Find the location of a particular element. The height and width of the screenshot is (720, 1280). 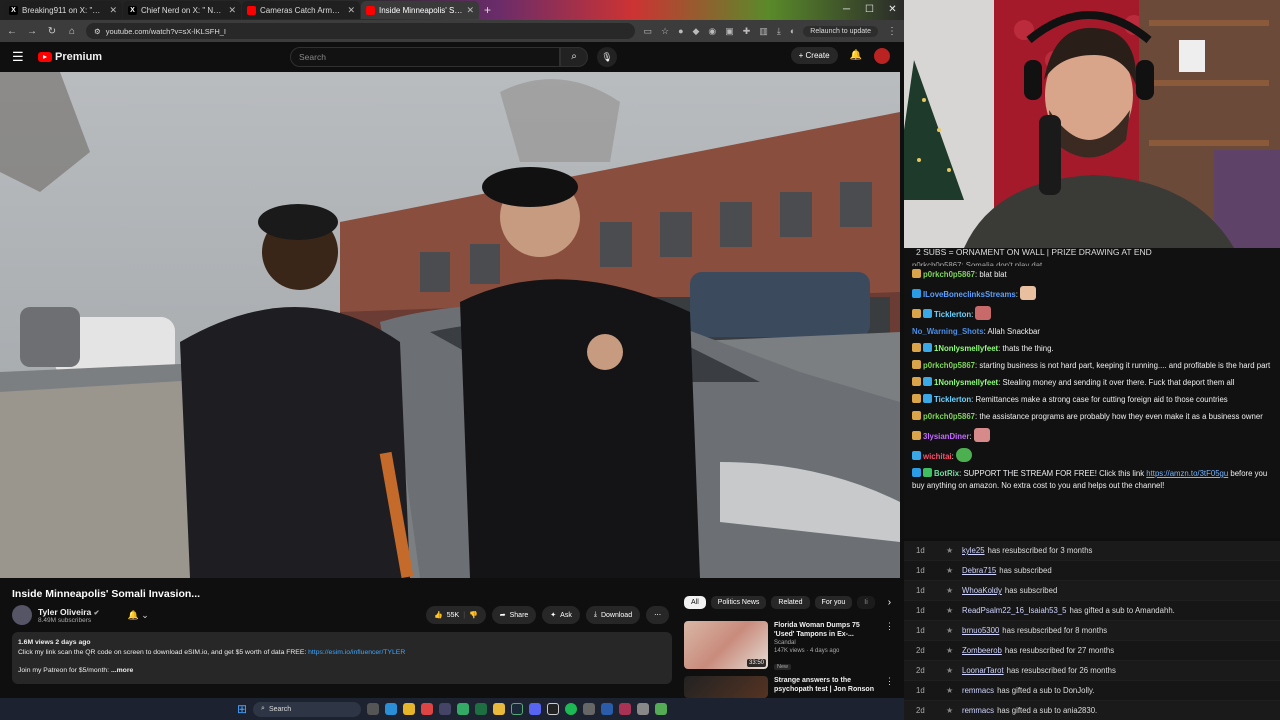

chat-username: 3lysianDiner is located at coordinates (946, 436).